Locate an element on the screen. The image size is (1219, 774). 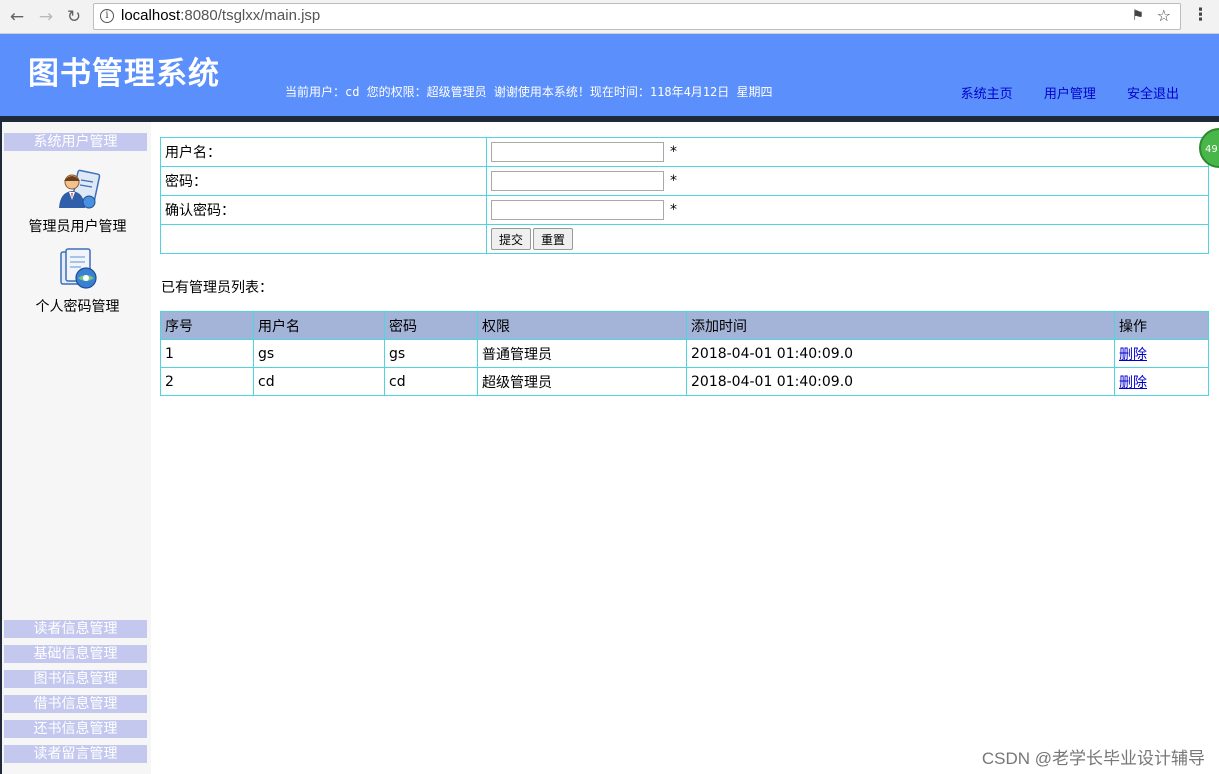
cell-password: cd is located at coordinates (431, 381).